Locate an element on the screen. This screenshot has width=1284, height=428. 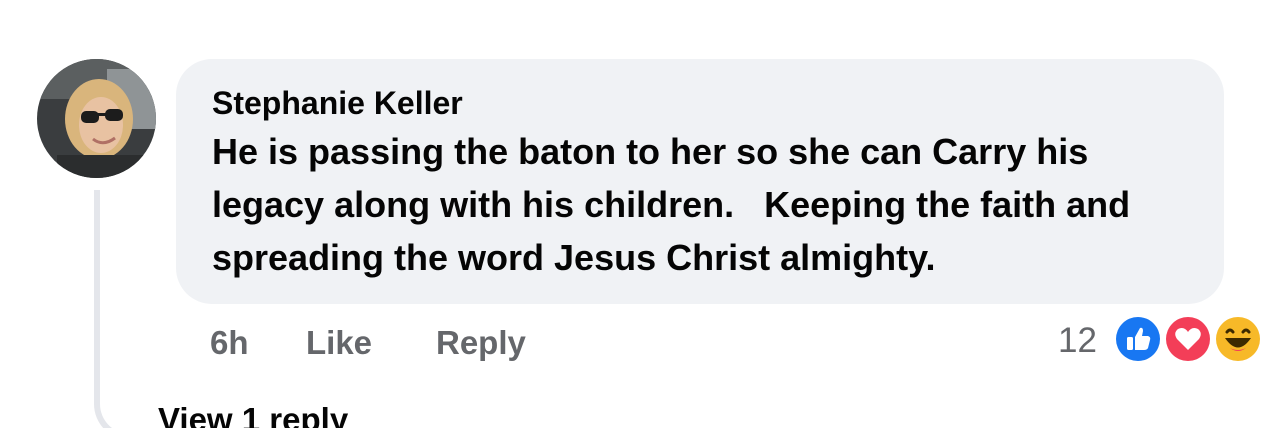
like-button: Like is located at coordinates (371, 343).